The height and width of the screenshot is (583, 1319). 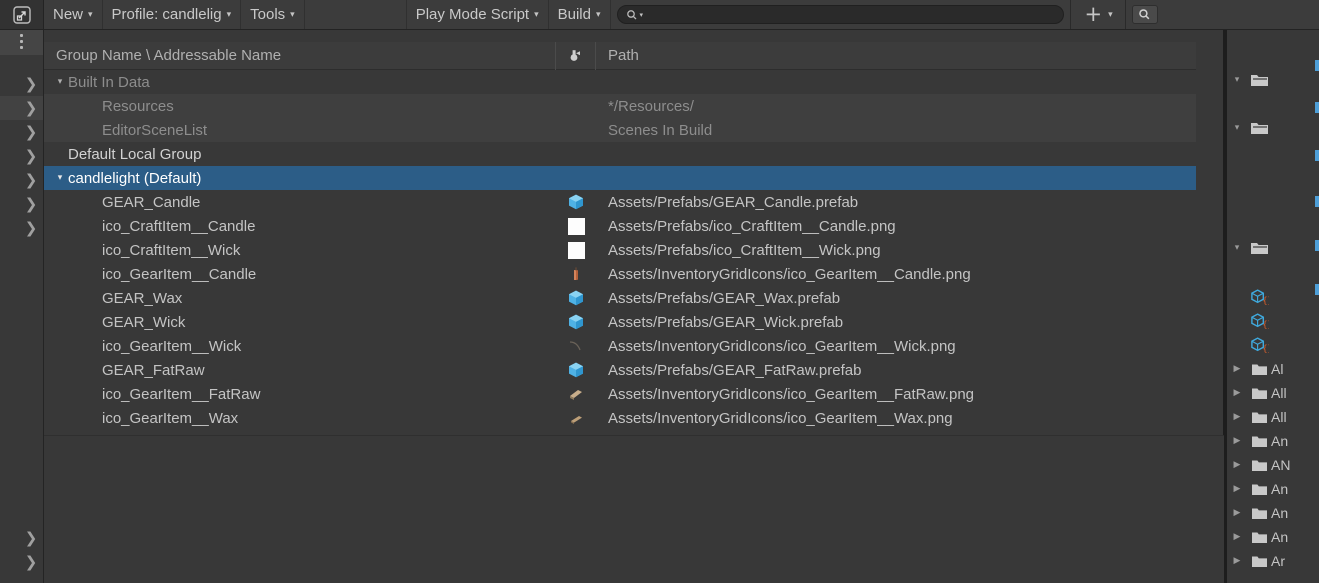 What do you see at coordinates (910, 56) in the screenshot?
I see `column-header-path: Path` at bounding box center [910, 56].